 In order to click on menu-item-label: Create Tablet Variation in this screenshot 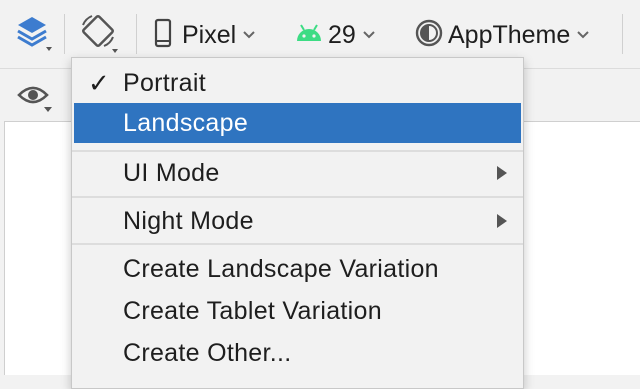, I will do `click(252, 310)`.